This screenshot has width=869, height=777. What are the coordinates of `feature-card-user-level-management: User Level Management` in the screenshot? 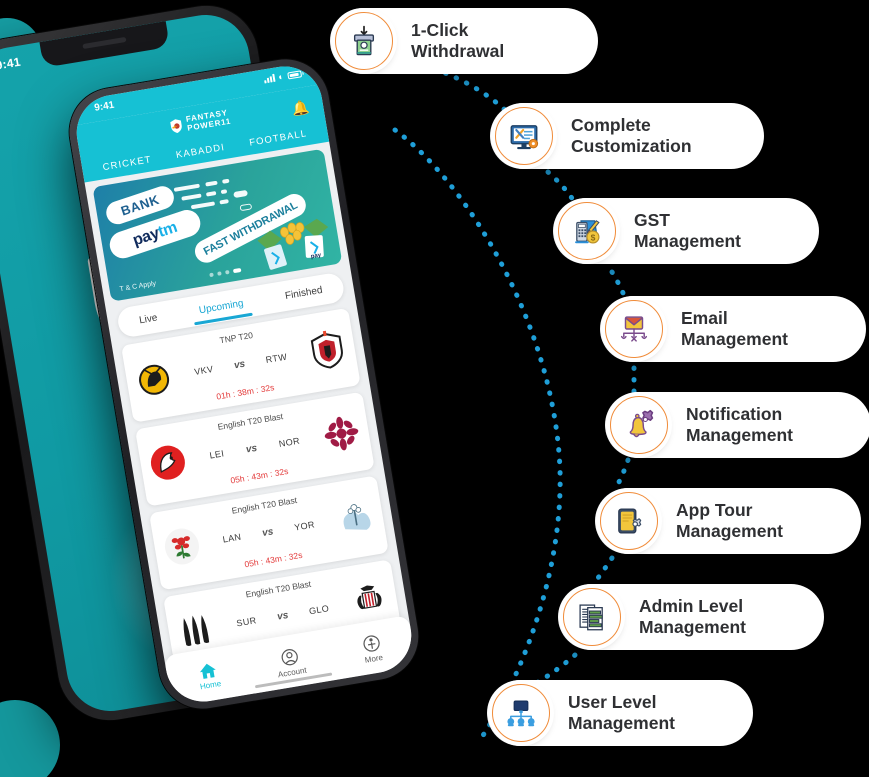 It's located at (620, 713).